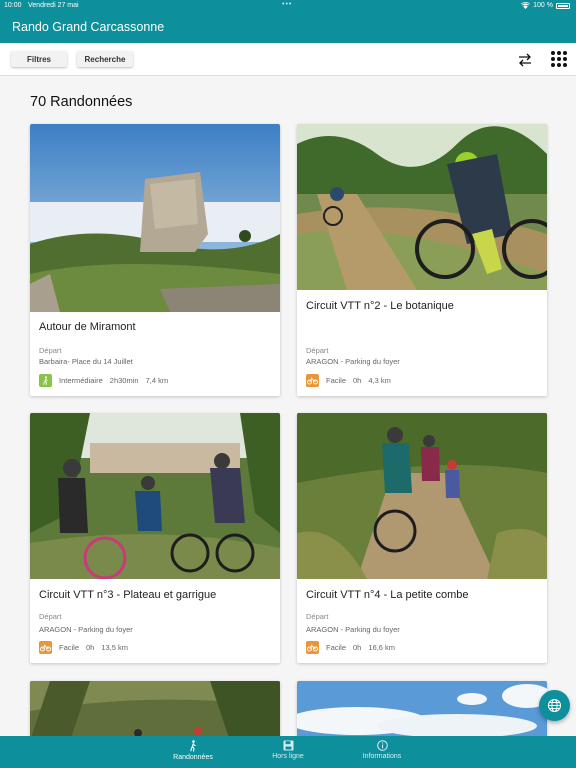 Image resolution: width=576 pixels, height=768 pixels. What do you see at coordinates (379, 380) in the screenshot?
I see `distance-label: 4,3 km` at bounding box center [379, 380].